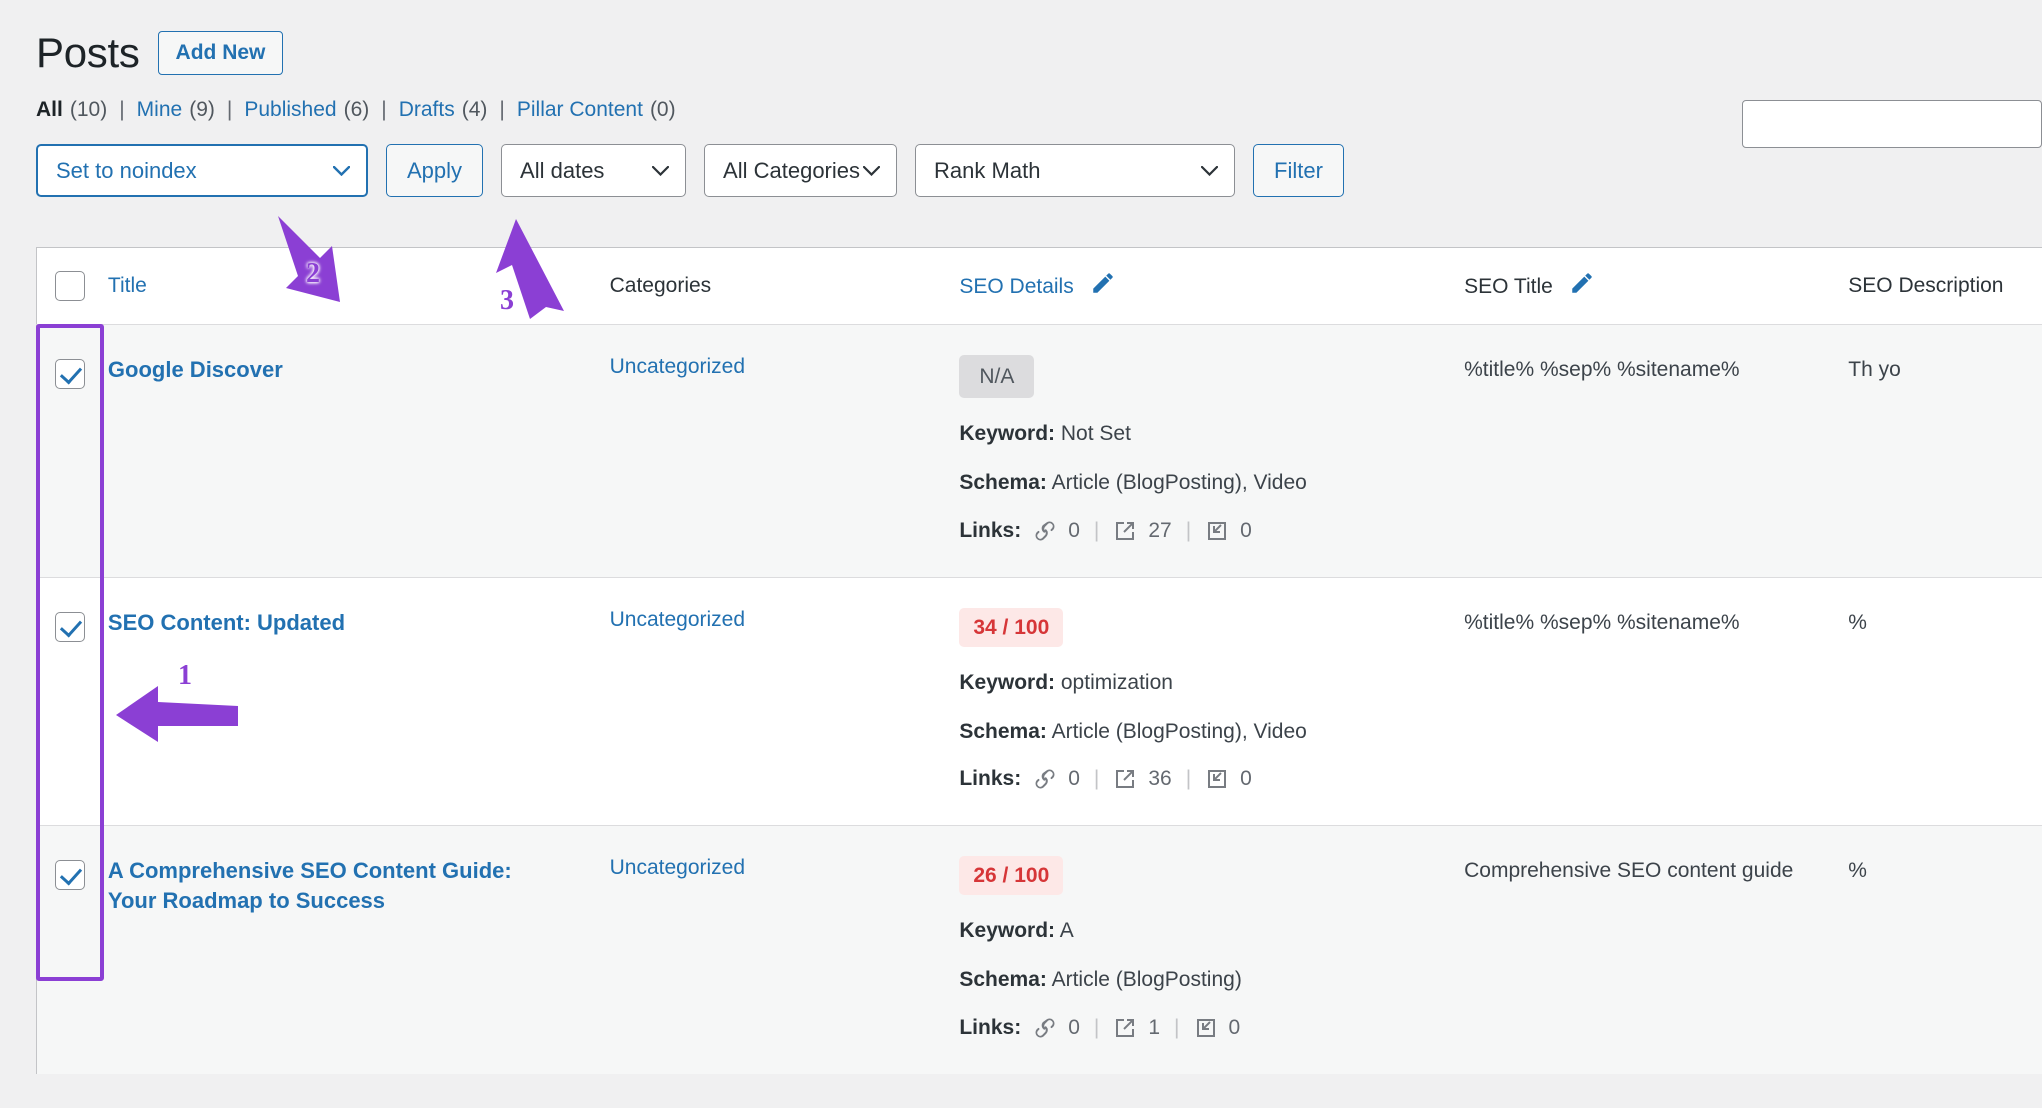 This screenshot has width=2042, height=1108. I want to click on schema-line: Schema: Article (BlogPosting), Video, so click(1211, 482).